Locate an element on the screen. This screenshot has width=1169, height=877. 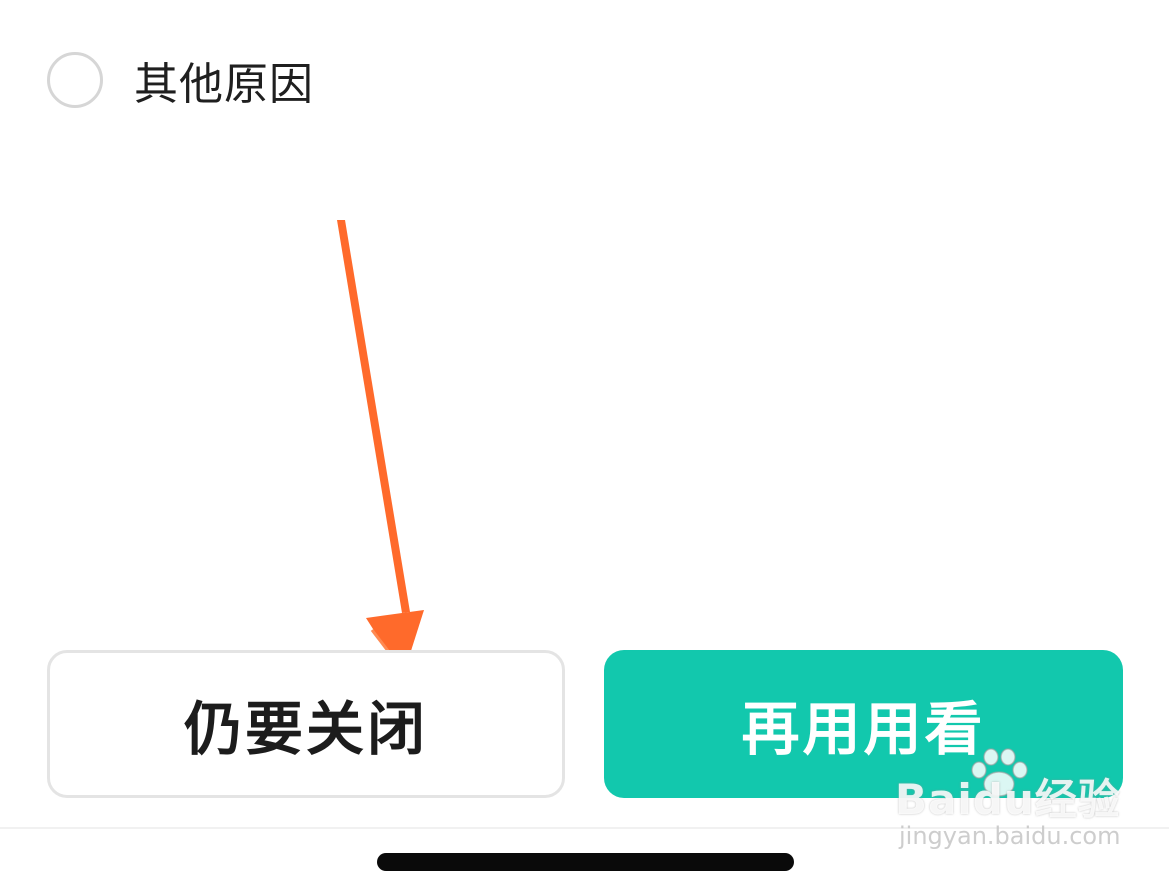
try-again-button: 再用用看 is located at coordinates (863, 724).